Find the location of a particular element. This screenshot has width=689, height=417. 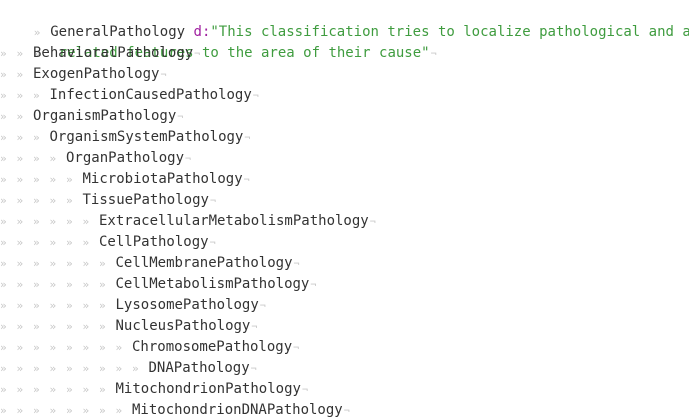

outline-node: BehavioralPathology is located at coordinates (100, 53).